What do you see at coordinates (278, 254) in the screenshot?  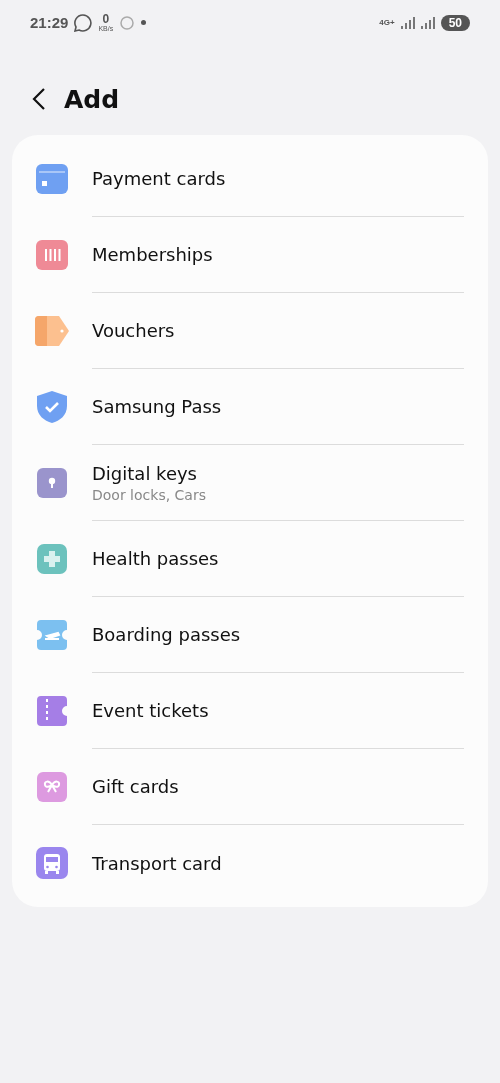 I see `list-item: Memberships` at bounding box center [278, 254].